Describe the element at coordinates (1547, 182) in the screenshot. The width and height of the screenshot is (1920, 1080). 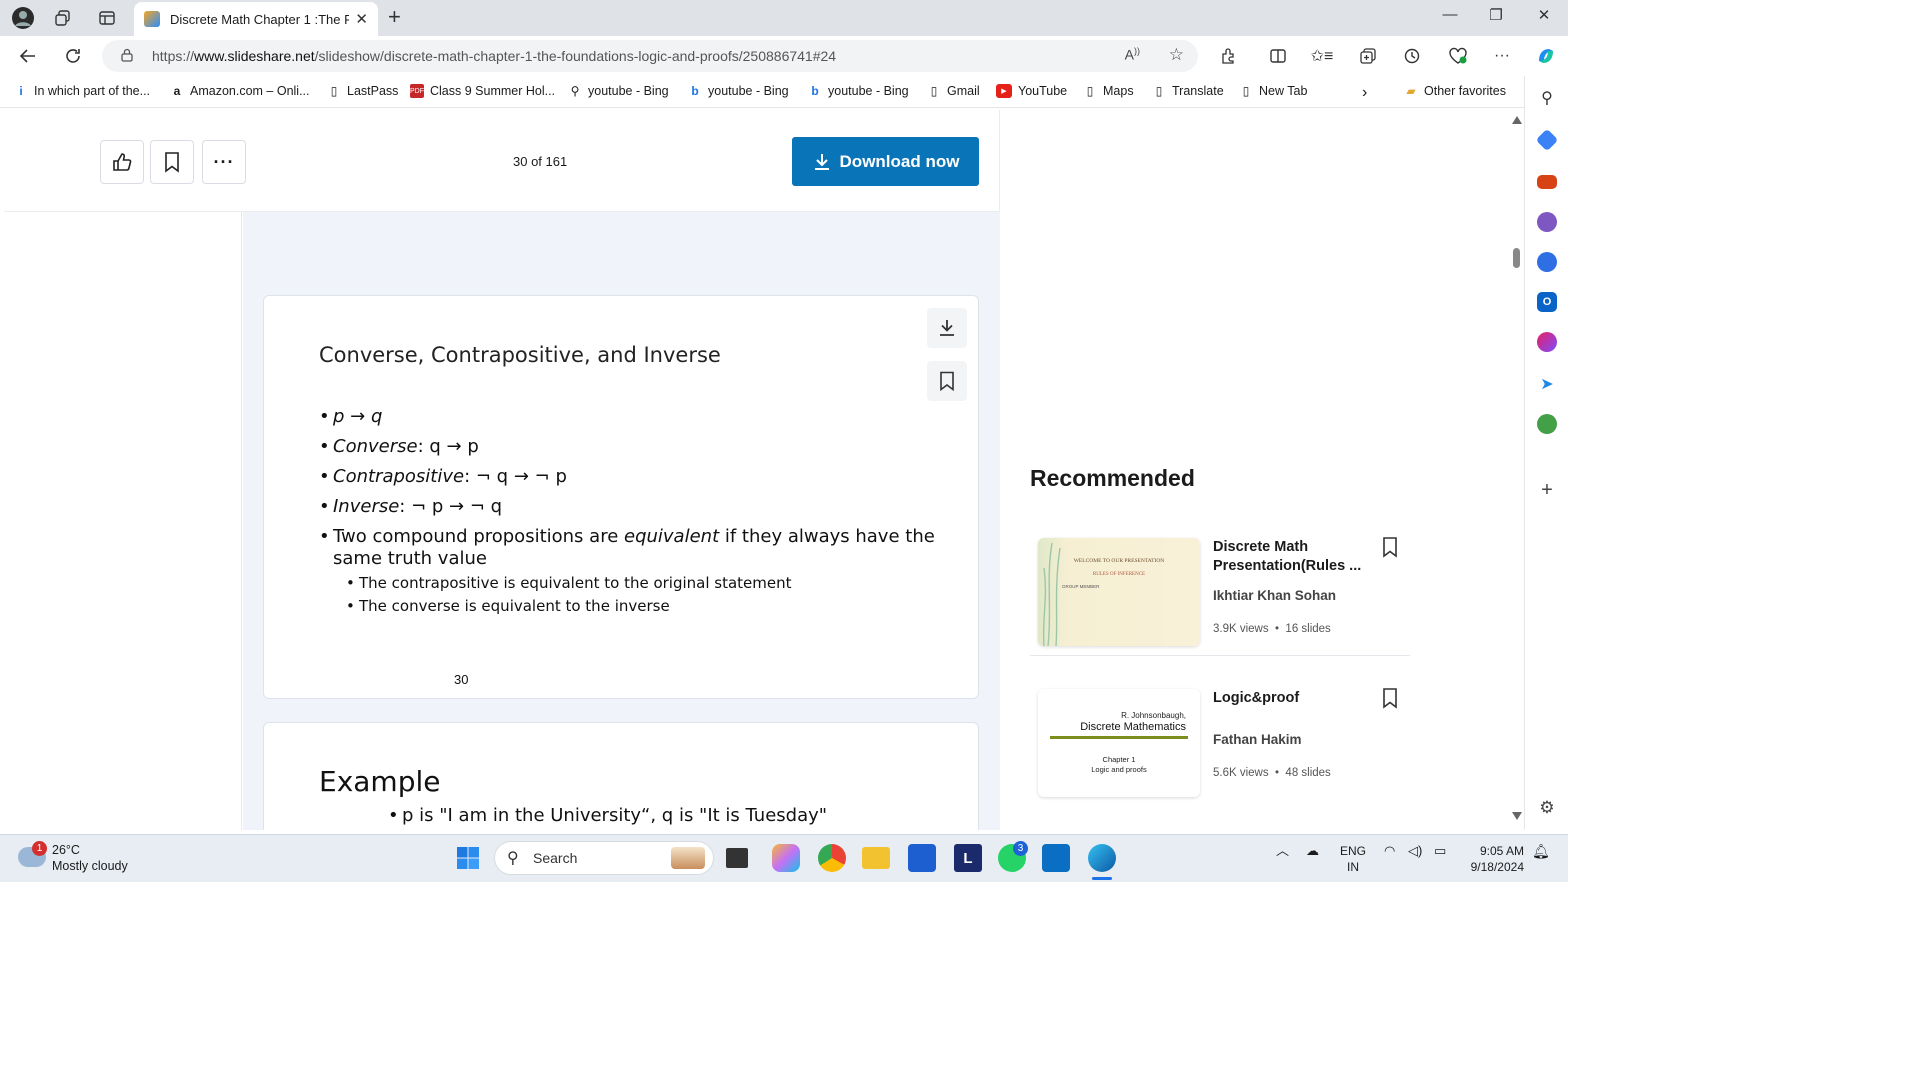
I see `sidebar-tools-icon` at that location.